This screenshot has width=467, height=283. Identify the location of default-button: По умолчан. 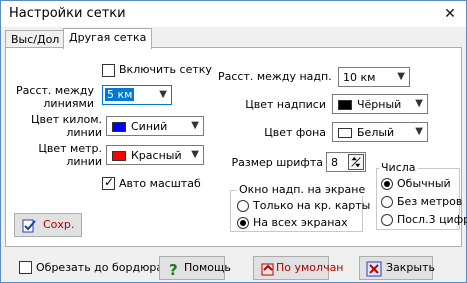
(298, 268).